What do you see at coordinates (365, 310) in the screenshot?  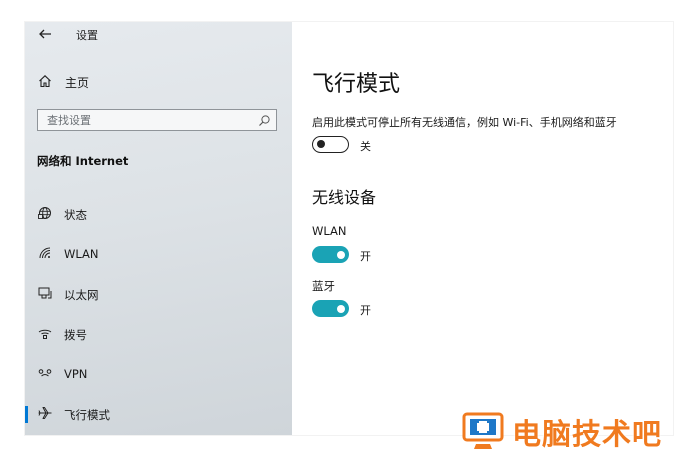 I see `bluetooth-state: 开` at bounding box center [365, 310].